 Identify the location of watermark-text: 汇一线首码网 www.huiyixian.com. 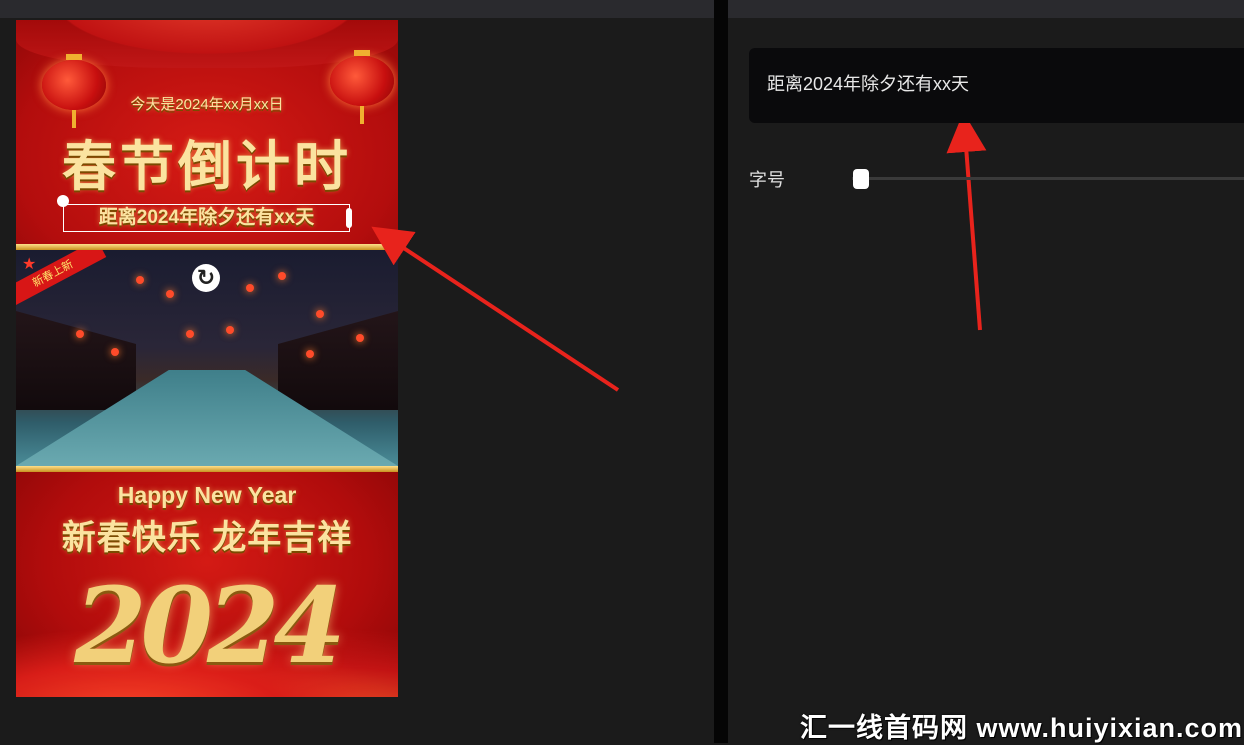
(1022, 728).